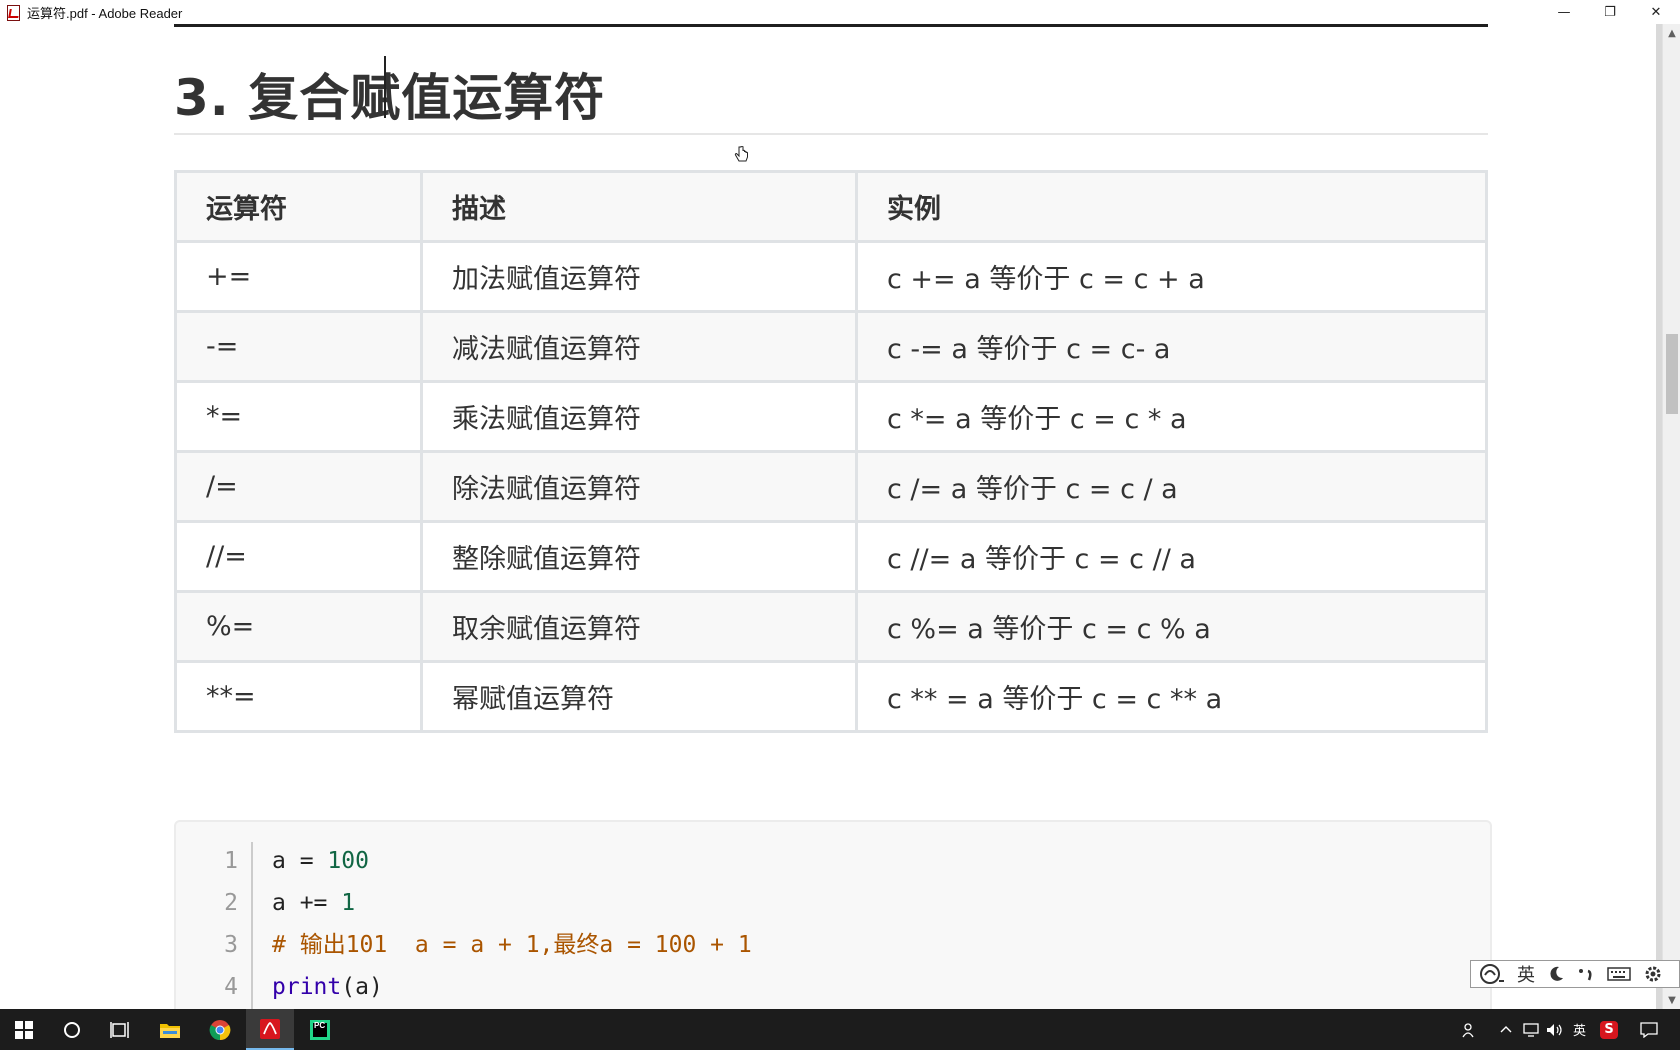 This screenshot has height=1050, width=1680. What do you see at coordinates (13, 12) in the screenshot?
I see `adobe-reader-icon` at bounding box center [13, 12].